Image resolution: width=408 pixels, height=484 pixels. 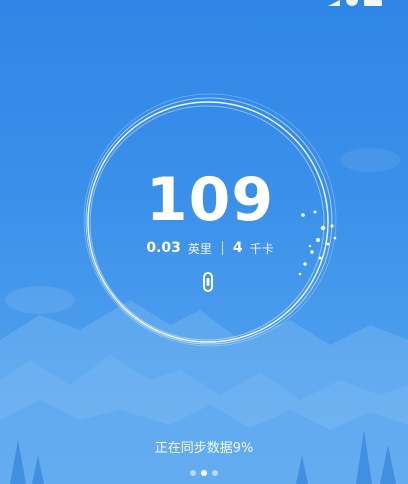 What do you see at coordinates (163, 248) in the screenshot?
I see `distance-value: 0.03` at bounding box center [163, 248].